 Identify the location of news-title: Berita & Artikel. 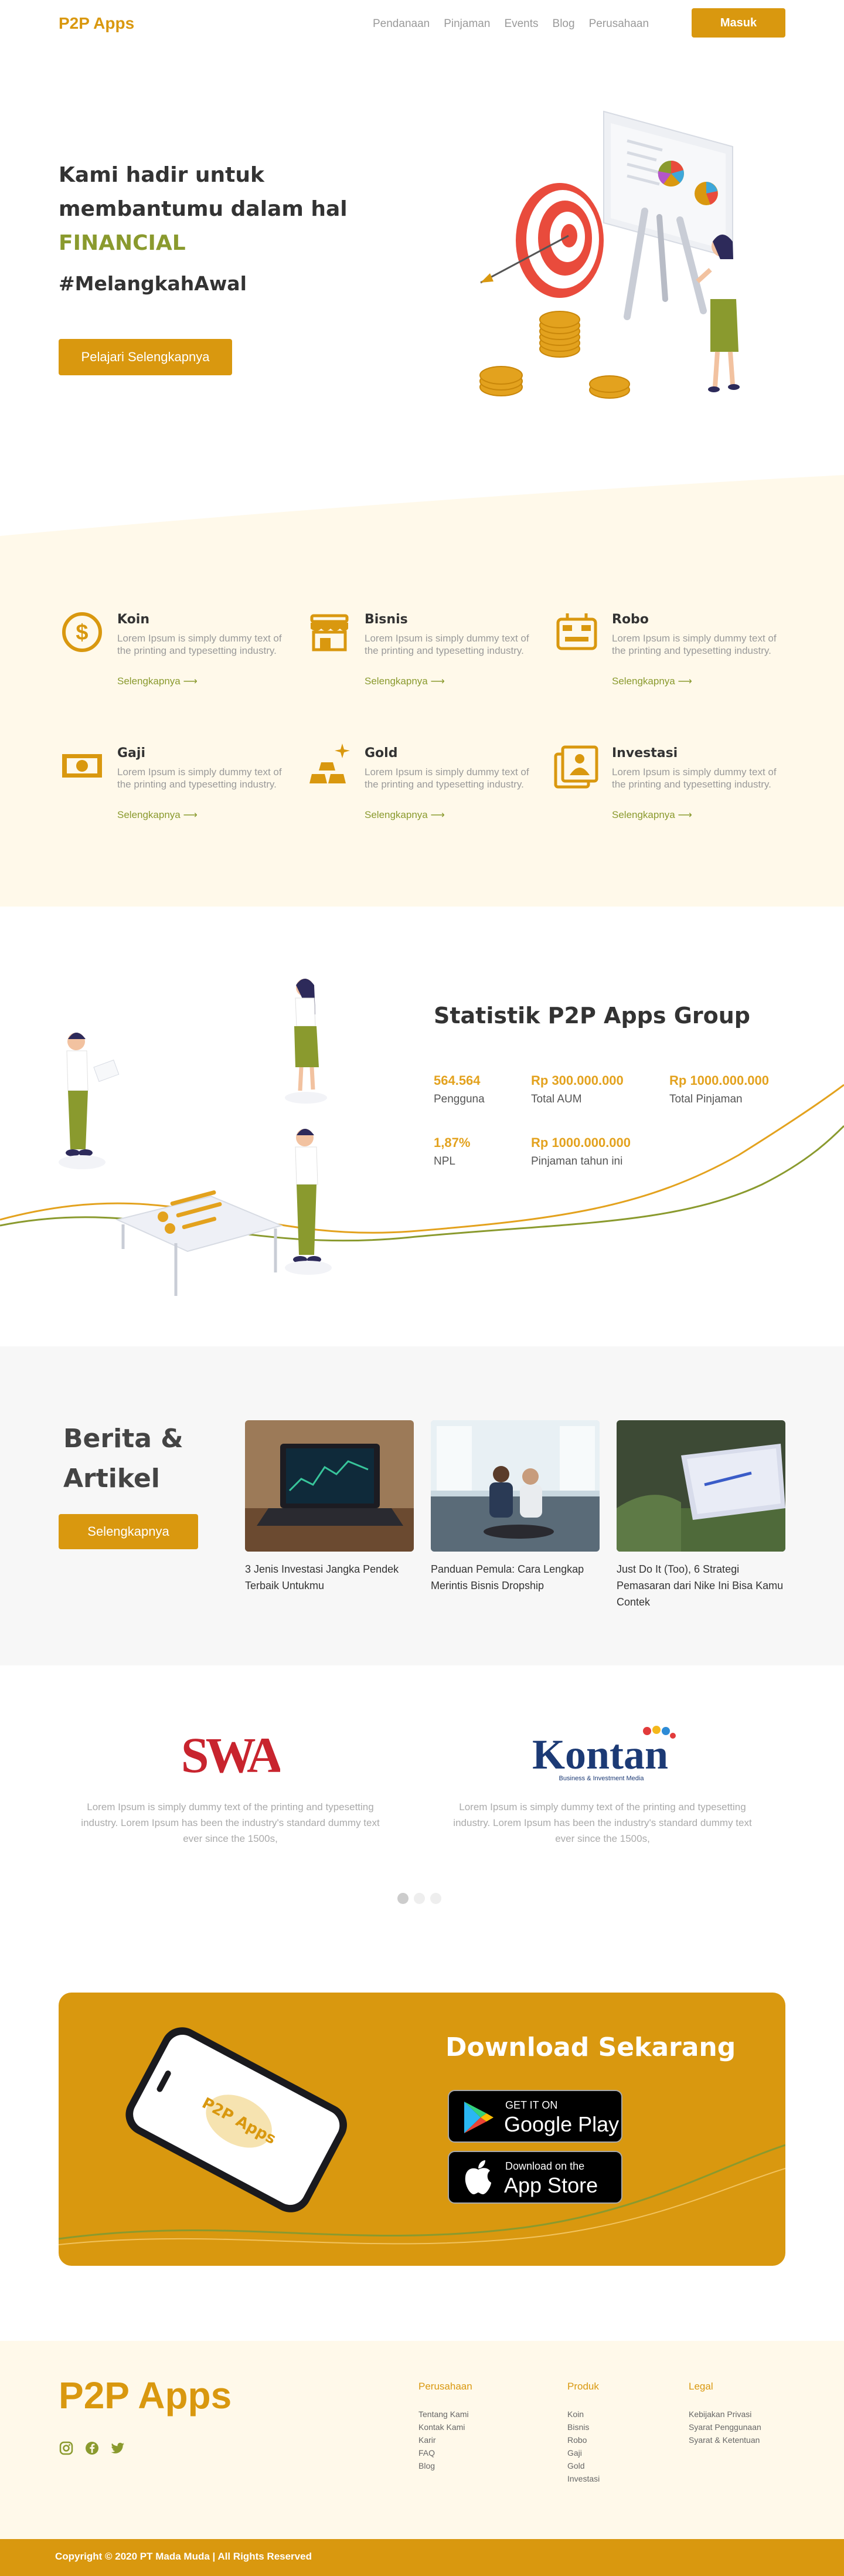
(123, 1459).